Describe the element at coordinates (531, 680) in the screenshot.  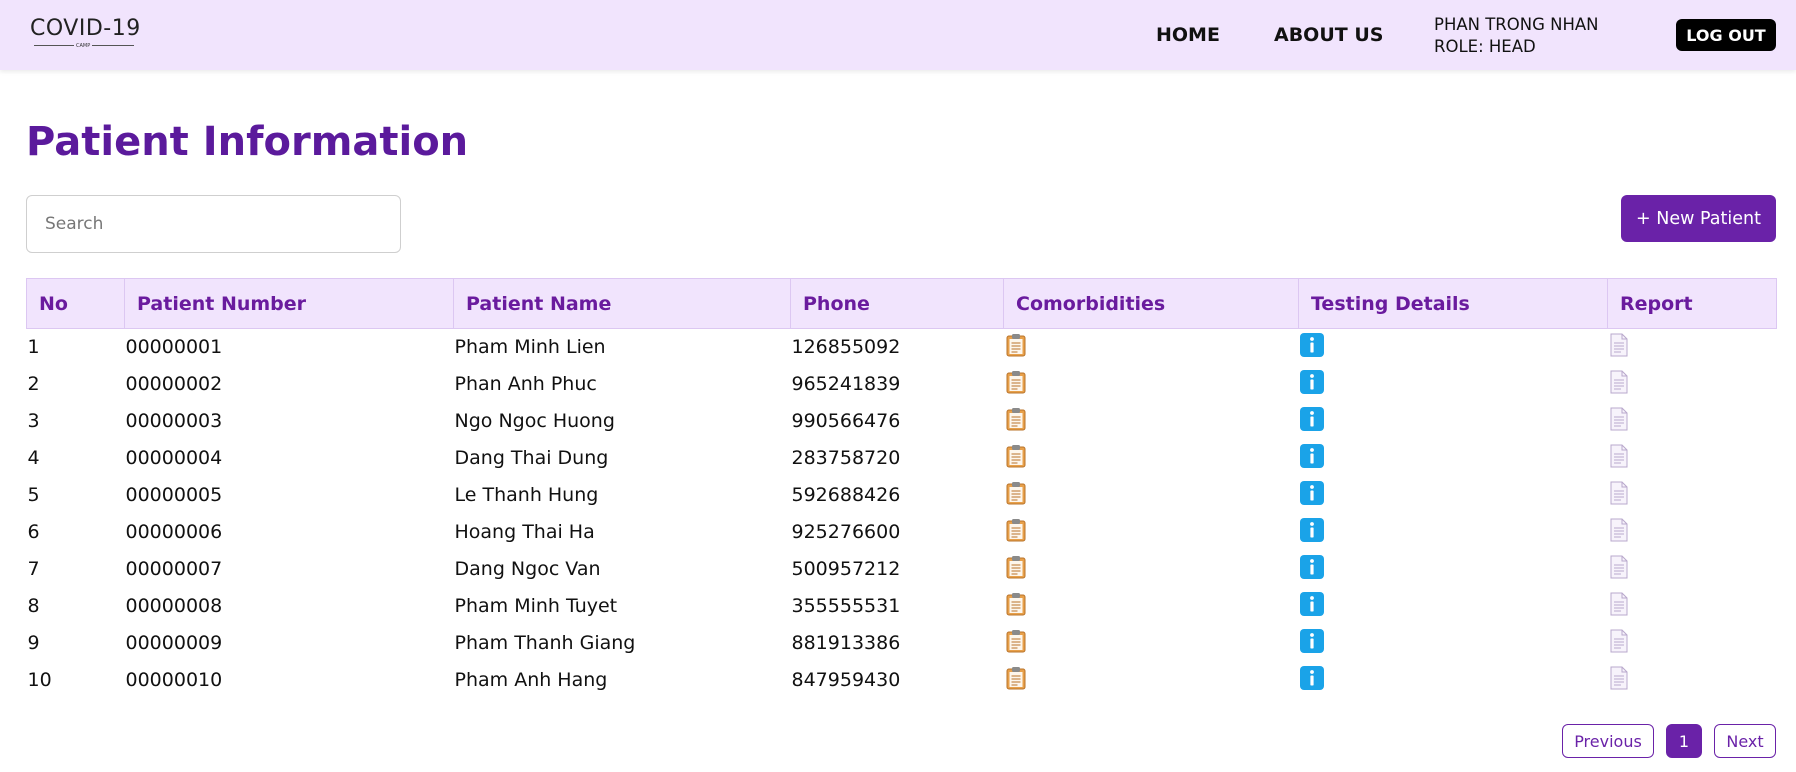
I see `cell-patient-name: Pham Anh Hang` at that location.